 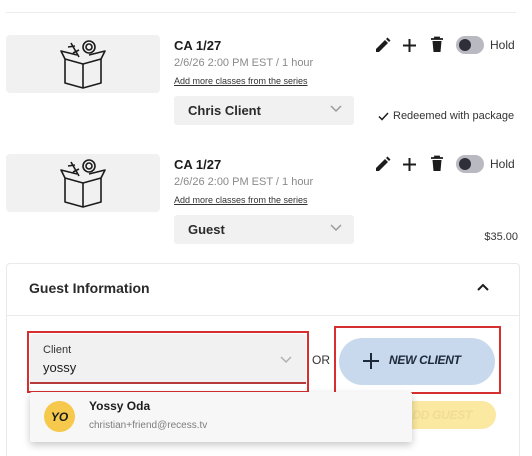 What do you see at coordinates (264, 229) in the screenshot?
I see `client-select: Guest` at bounding box center [264, 229].